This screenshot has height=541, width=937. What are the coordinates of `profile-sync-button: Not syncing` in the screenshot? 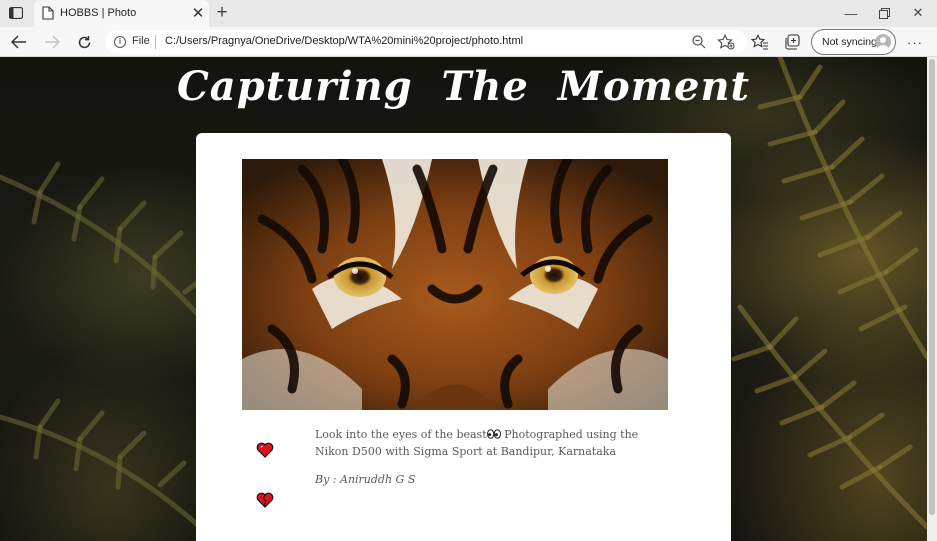 It's located at (853, 42).